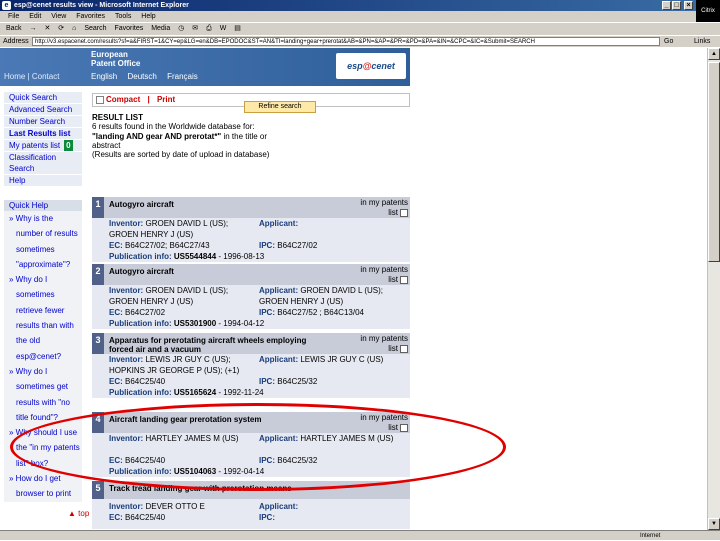  What do you see at coordinates (47, 28) in the screenshot?
I see `stop-button: ✕` at bounding box center [47, 28].